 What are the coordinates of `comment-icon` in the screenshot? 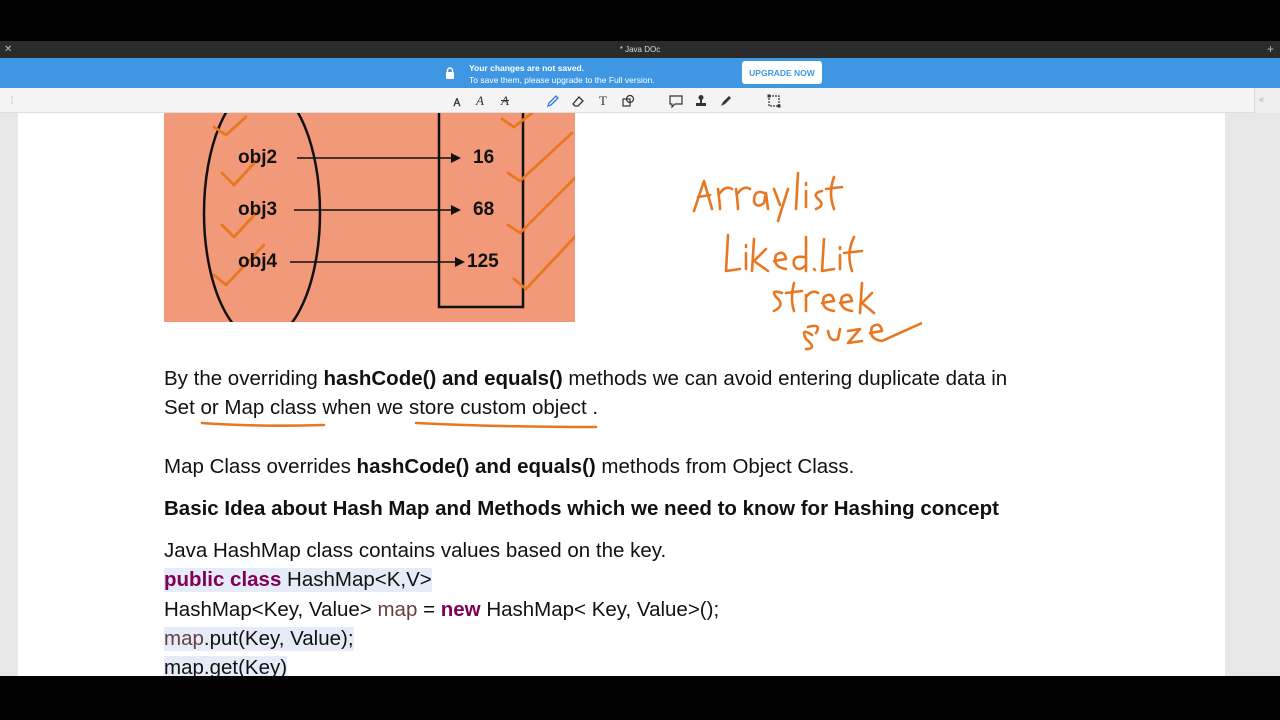 It's located at (676, 101).